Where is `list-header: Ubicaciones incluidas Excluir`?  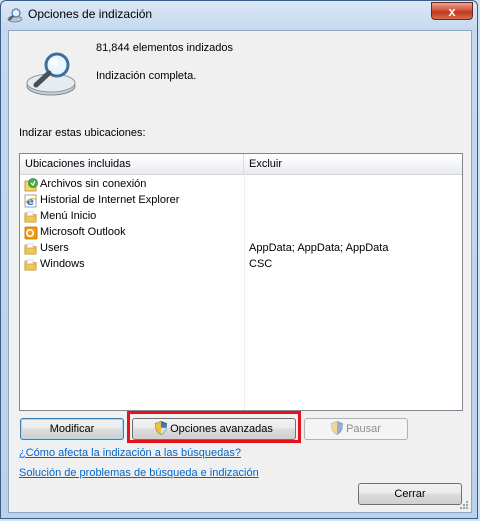 list-header: Ubicaciones incluidas Excluir is located at coordinates (241, 164).